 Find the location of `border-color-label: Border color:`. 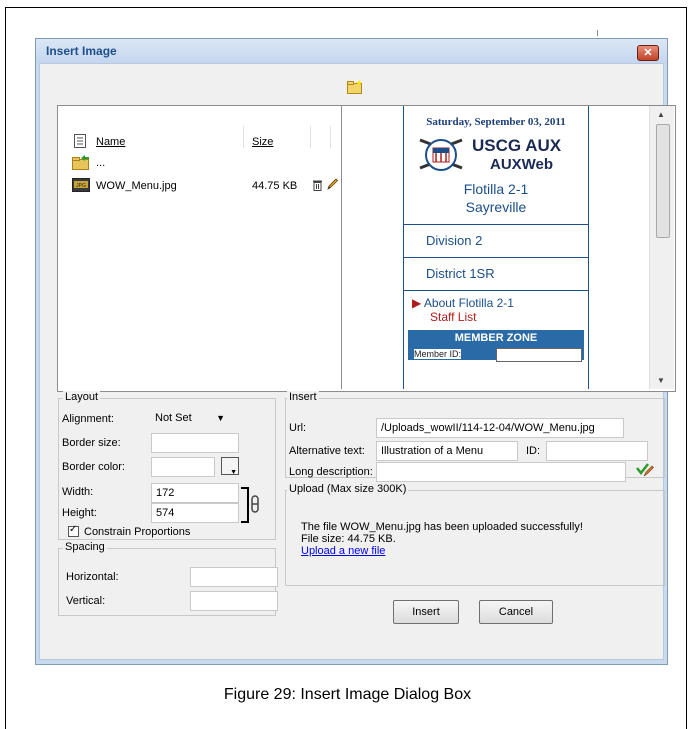

border-color-label: Border color: is located at coordinates (93, 467).